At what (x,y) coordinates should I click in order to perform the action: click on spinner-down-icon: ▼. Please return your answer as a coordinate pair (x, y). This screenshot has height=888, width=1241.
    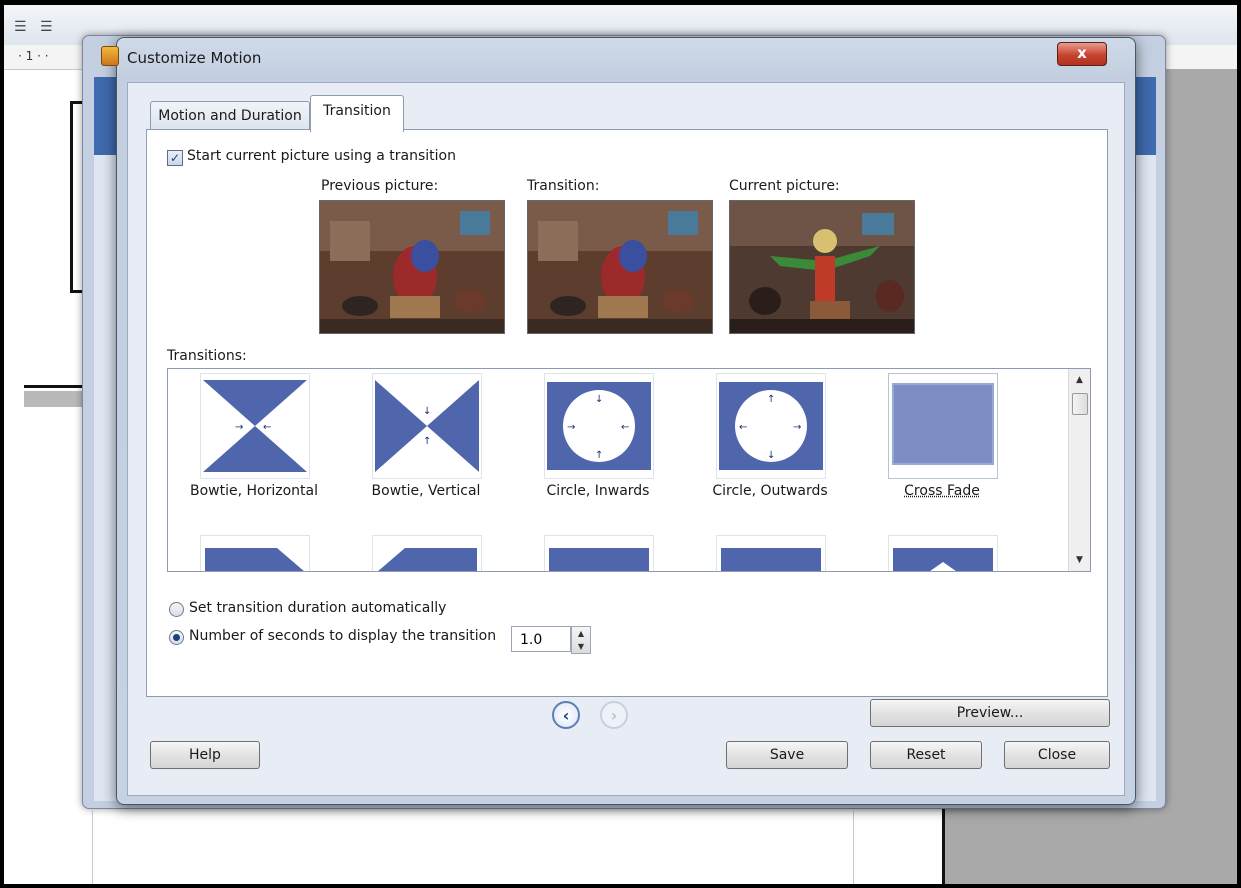
    Looking at the image, I should click on (581, 646).